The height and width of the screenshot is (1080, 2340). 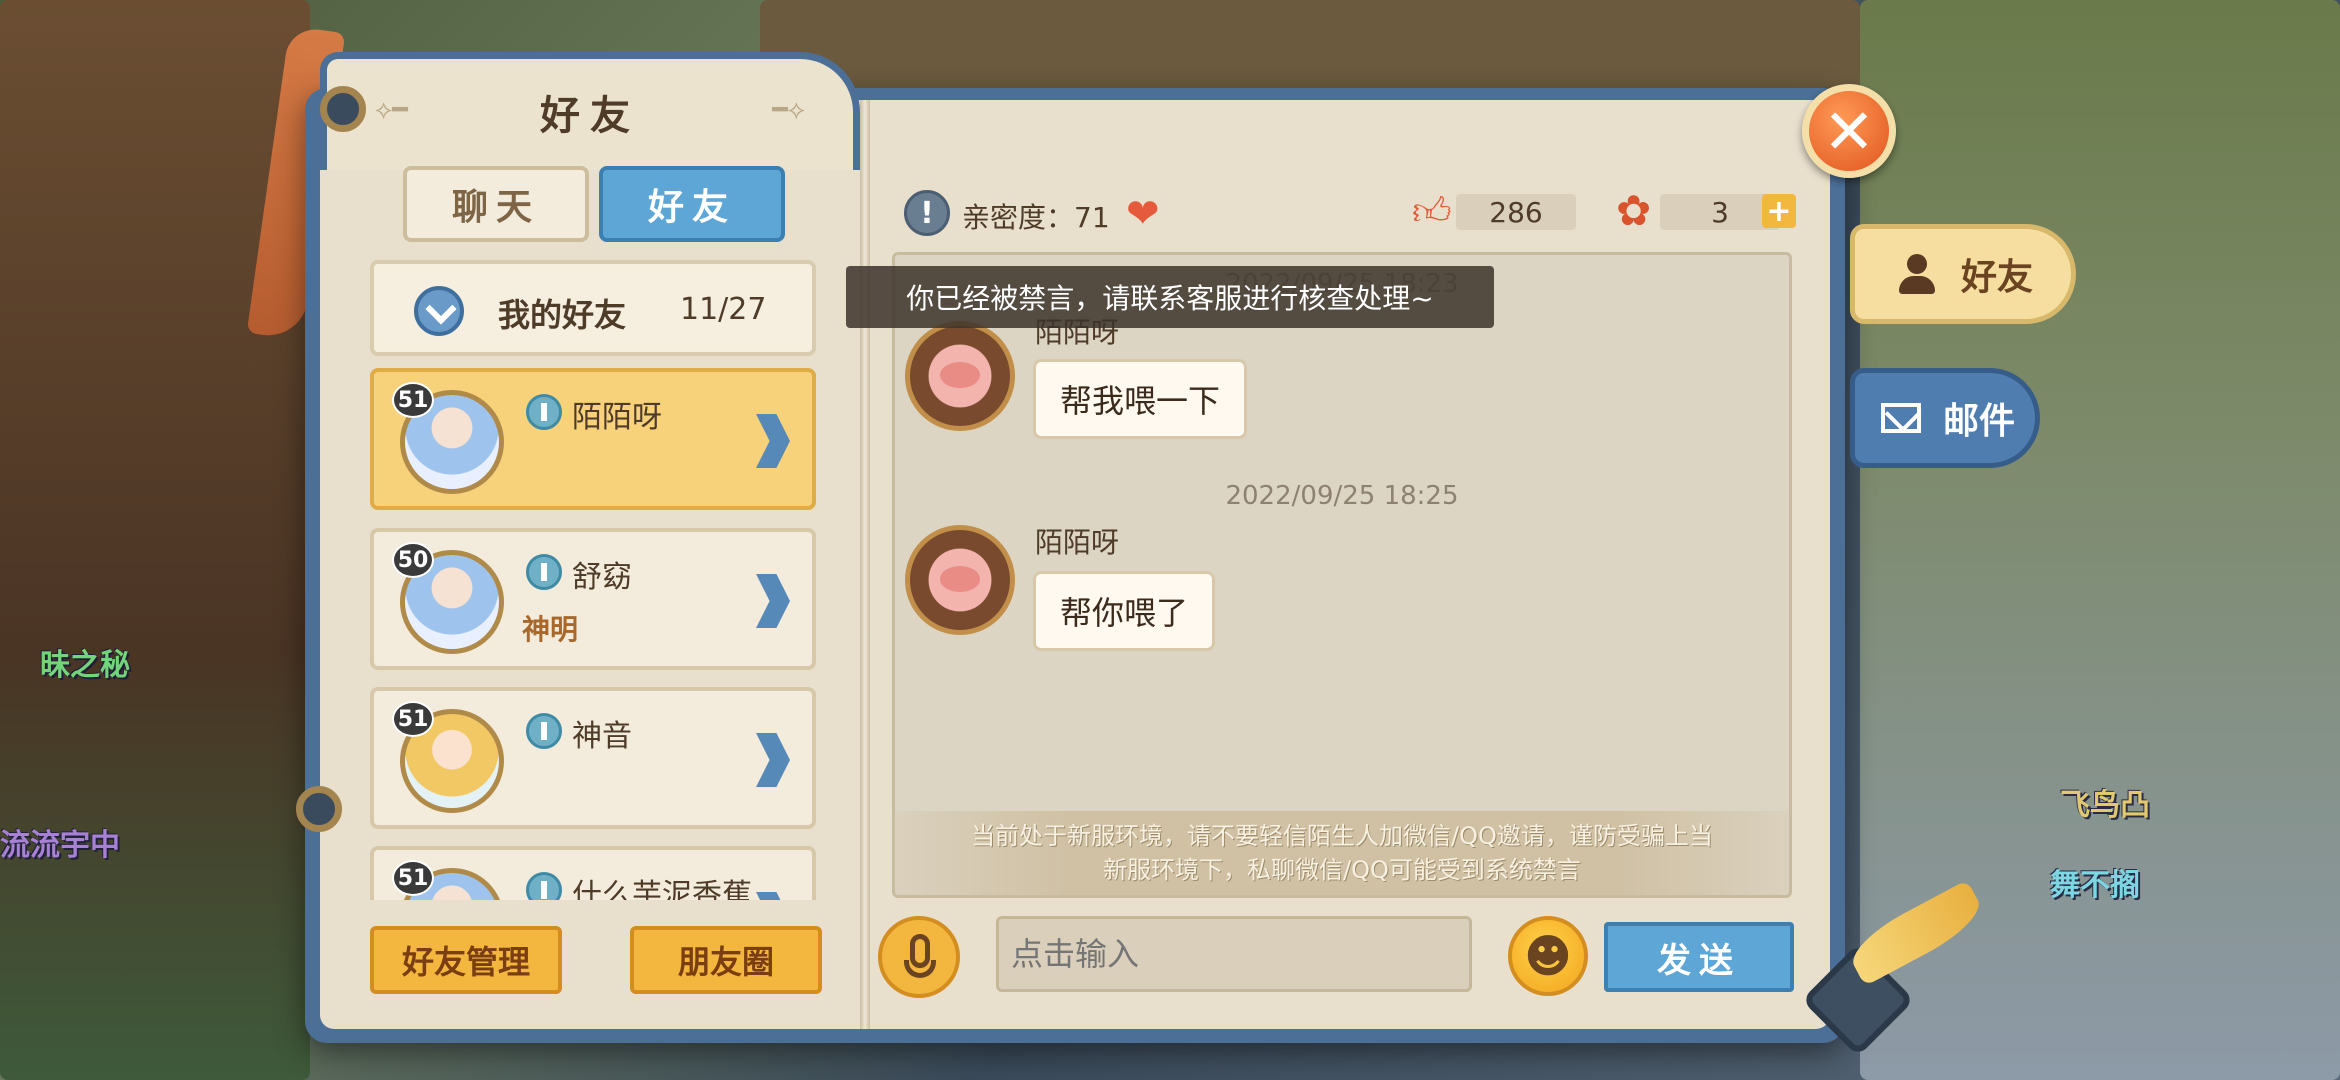 What do you see at coordinates (590, 111) in the screenshot?
I see `title-tab: ⟡━ 好友 ━⟡` at bounding box center [590, 111].